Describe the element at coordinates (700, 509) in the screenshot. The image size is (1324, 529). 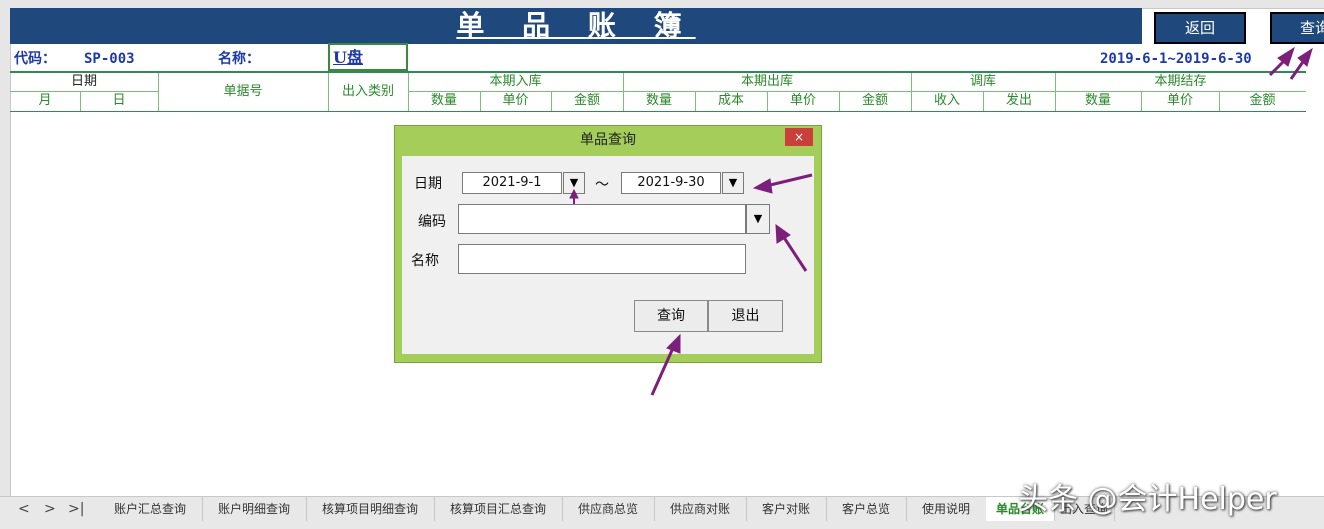
I see `sheet-tab: 供应商对账` at that location.